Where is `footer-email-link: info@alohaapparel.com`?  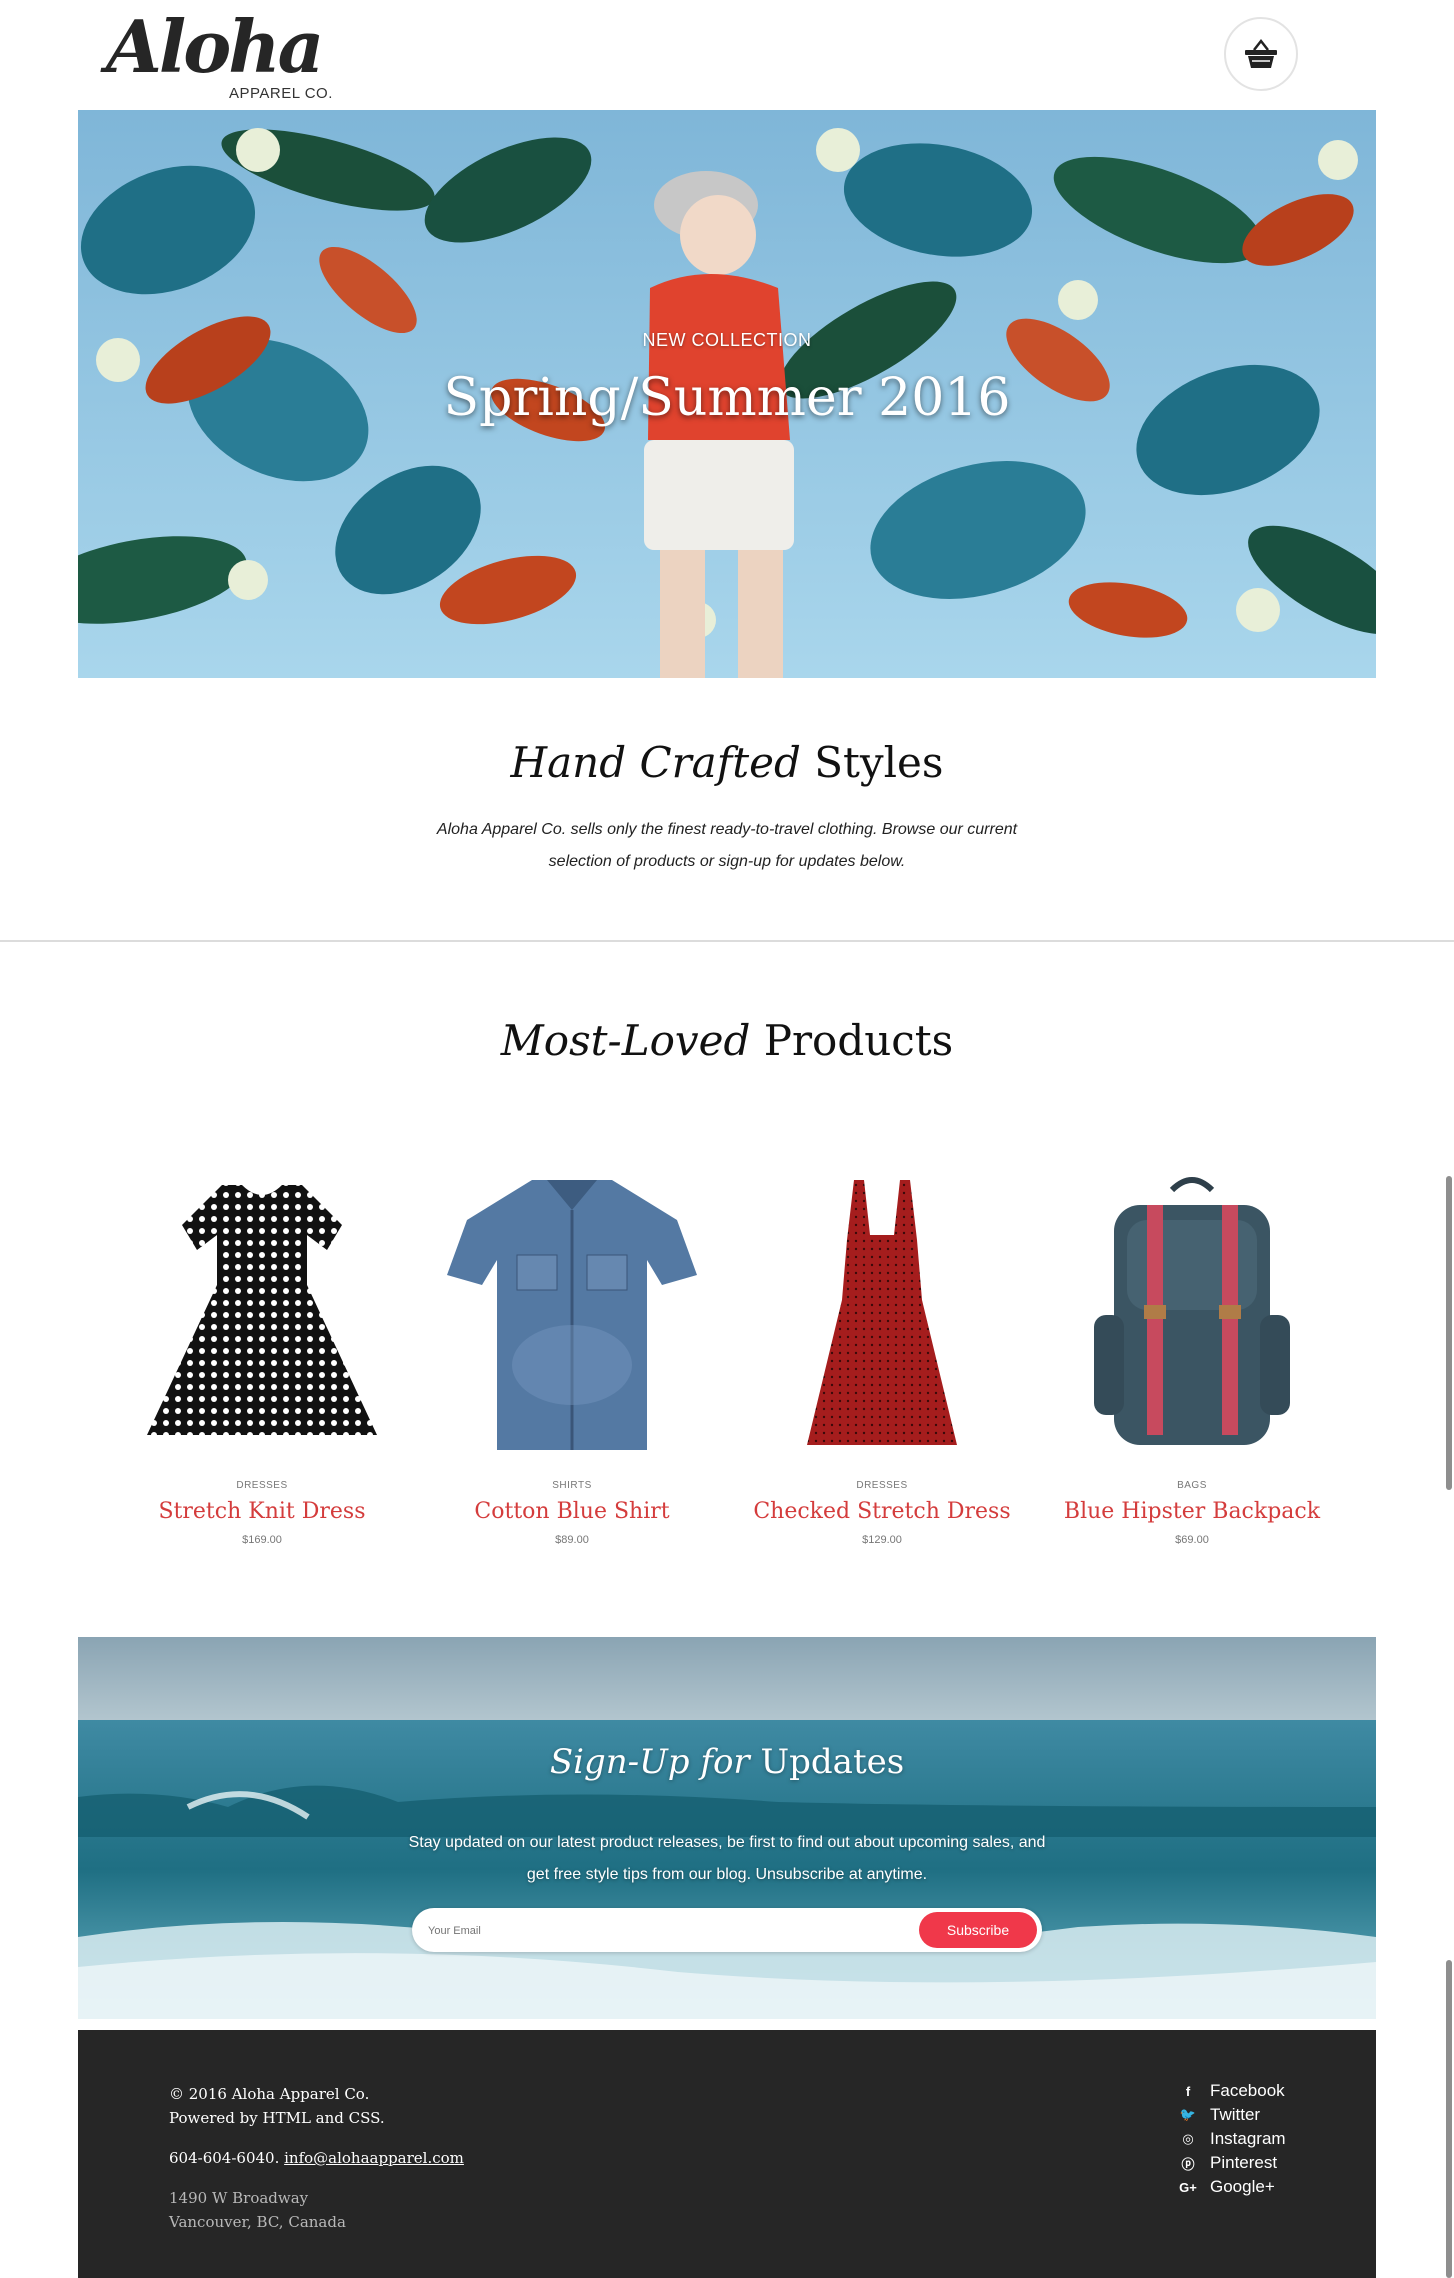
footer-email-link: info@alohaapparel.com is located at coordinates (374, 2158).